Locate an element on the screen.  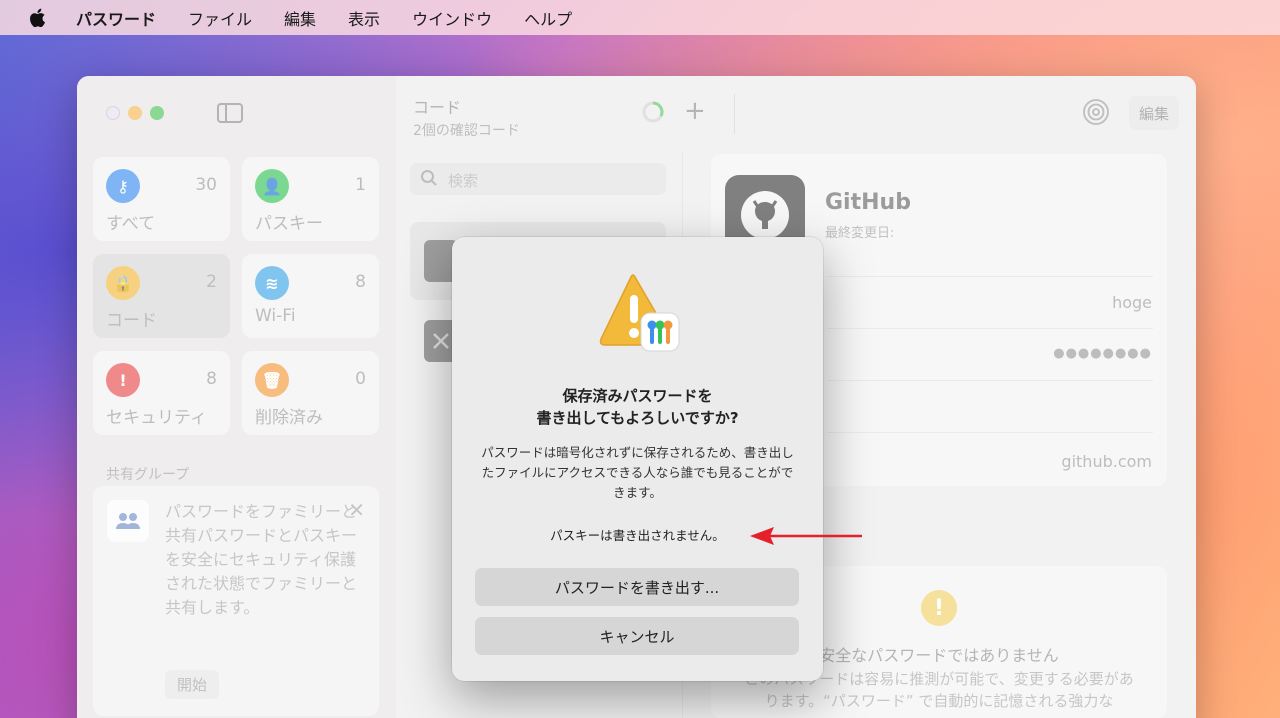
cancel-button: キャンセル is located at coordinates (637, 636).